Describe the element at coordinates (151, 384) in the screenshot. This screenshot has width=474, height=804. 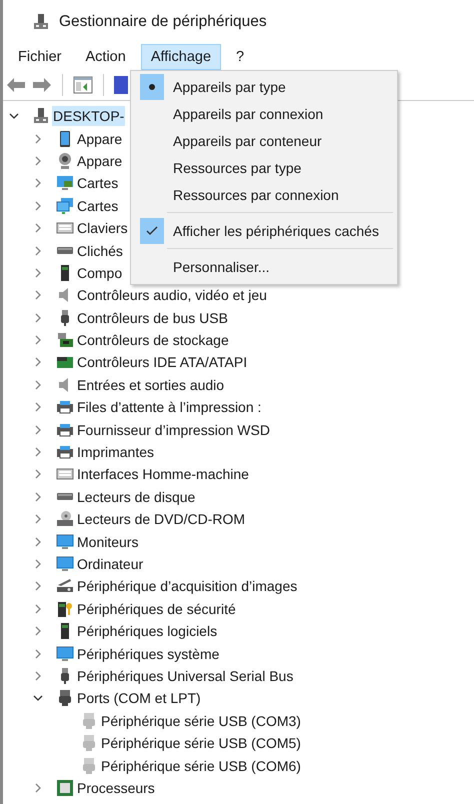
I see `tree-item: Entrées et sorties audio` at that location.